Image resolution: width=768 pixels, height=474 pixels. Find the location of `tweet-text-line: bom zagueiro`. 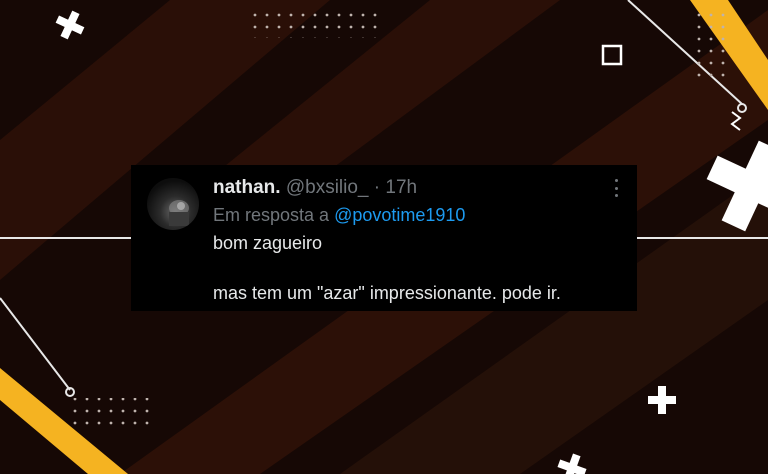

tweet-text-line: bom zagueiro is located at coordinates (268, 243).